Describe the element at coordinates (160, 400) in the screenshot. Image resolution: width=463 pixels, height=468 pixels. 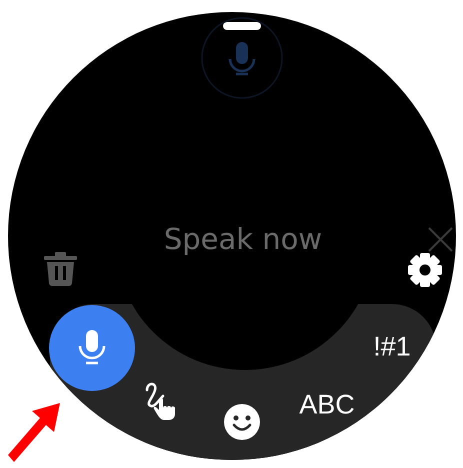
I see `handwriting-icon` at that location.